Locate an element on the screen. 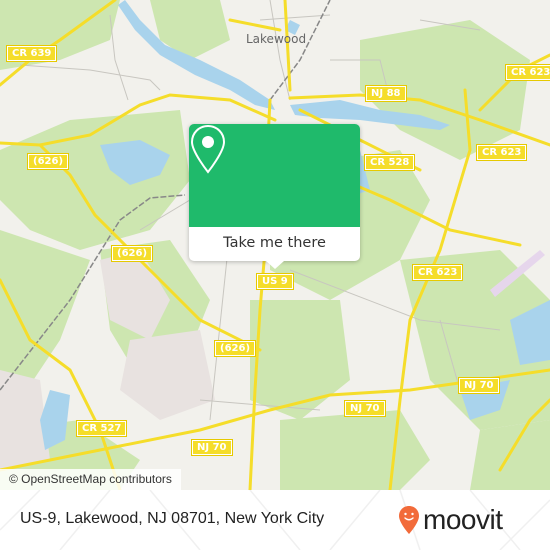 Image resolution: width=550 pixels, height=550 pixels. popup-pointer is located at coordinates (275, 265).